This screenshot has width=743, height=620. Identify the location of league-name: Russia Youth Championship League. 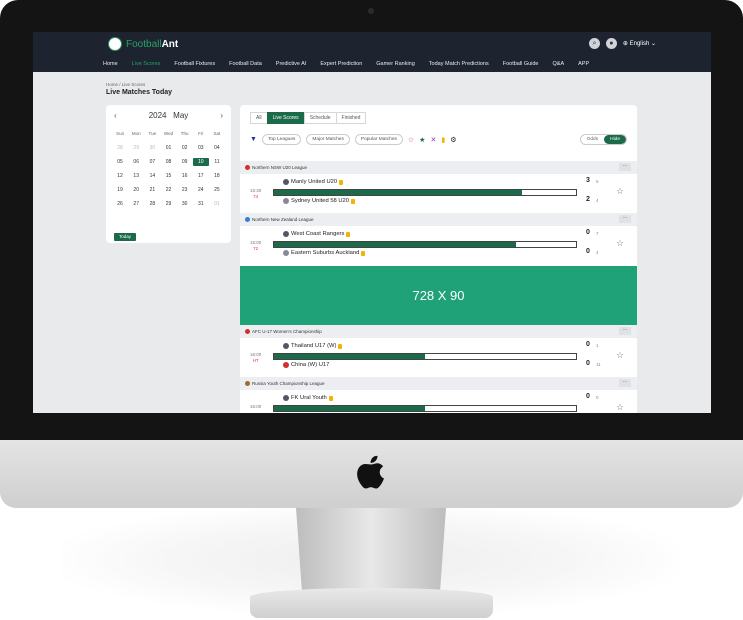
(288, 383).